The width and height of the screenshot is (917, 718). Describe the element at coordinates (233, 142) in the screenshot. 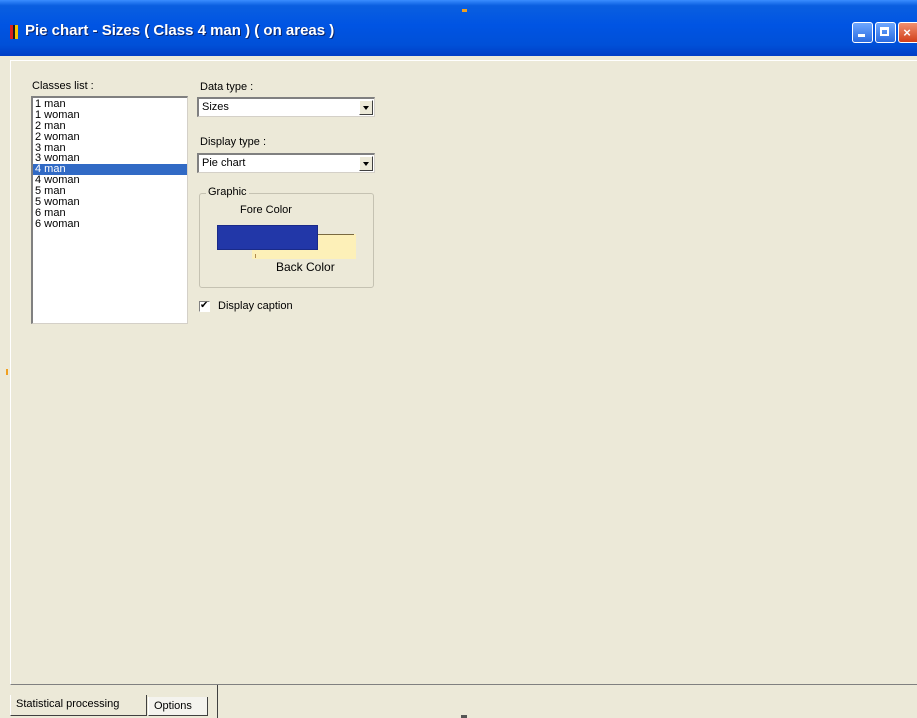

I see `display-type-label: Display type :` at that location.